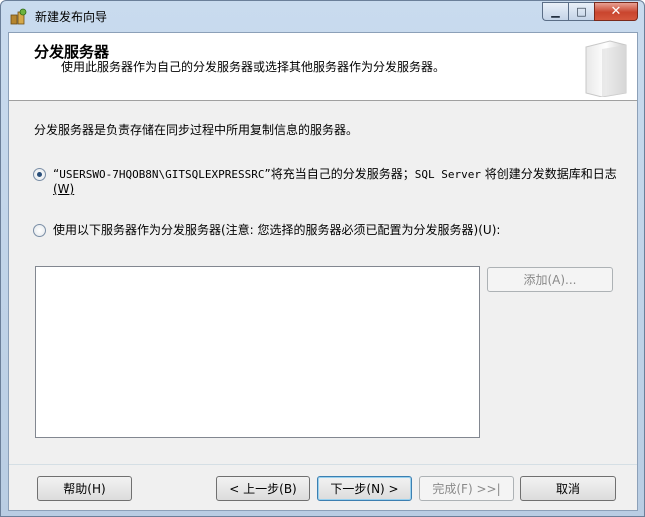  What do you see at coordinates (339, 174) in the screenshot?
I see `label-mid: ”将充当自己的分发服务器；` at bounding box center [339, 174].